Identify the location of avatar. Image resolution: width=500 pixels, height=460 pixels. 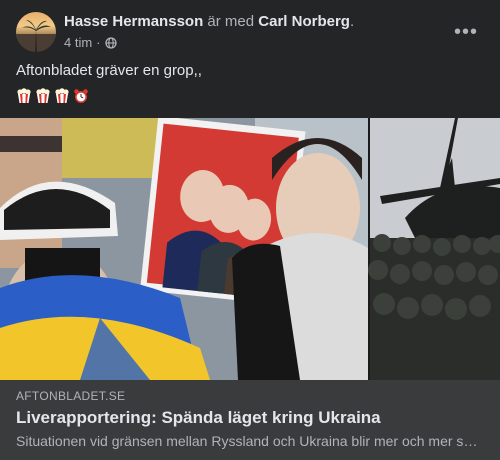
(36, 32).